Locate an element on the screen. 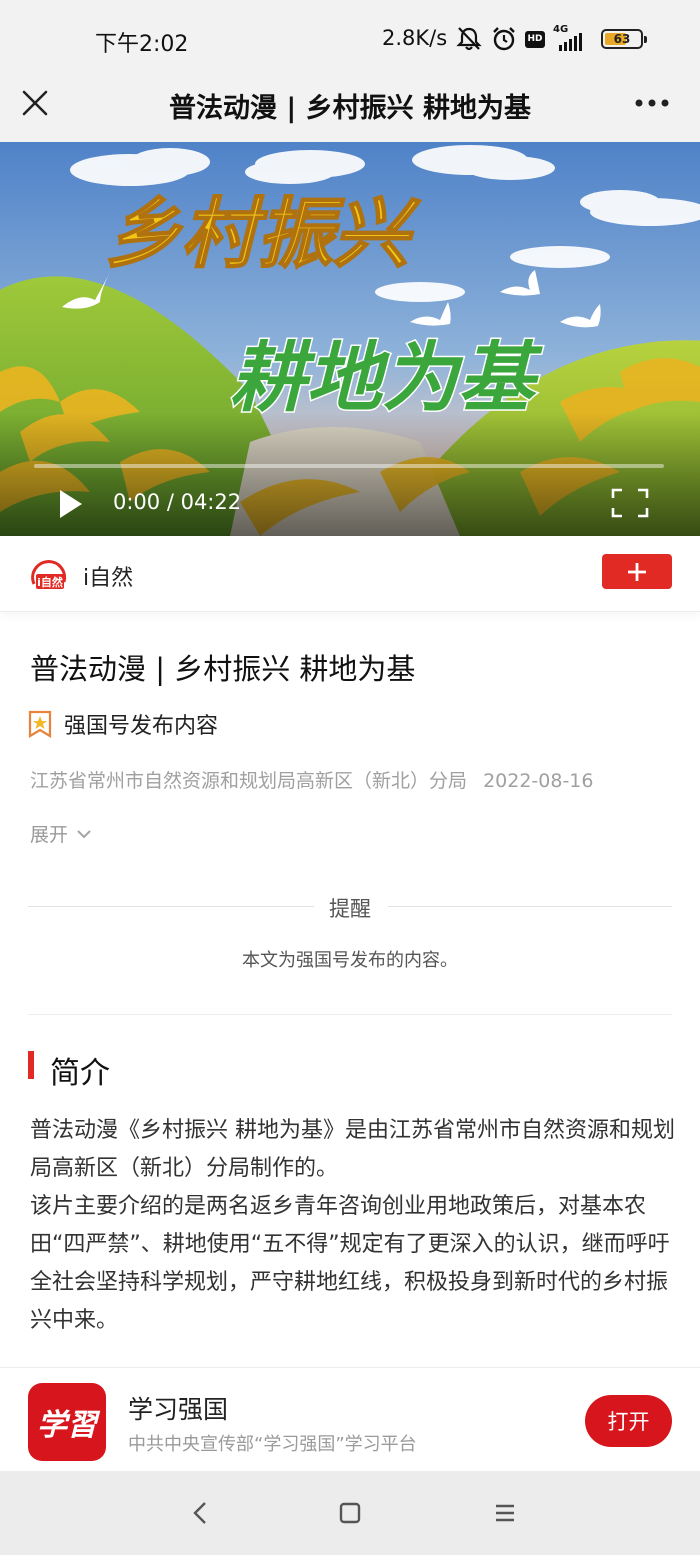 The width and height of the screenshot is (700, 1555). expand-button: 展开 is located at coordinates (61, 833).